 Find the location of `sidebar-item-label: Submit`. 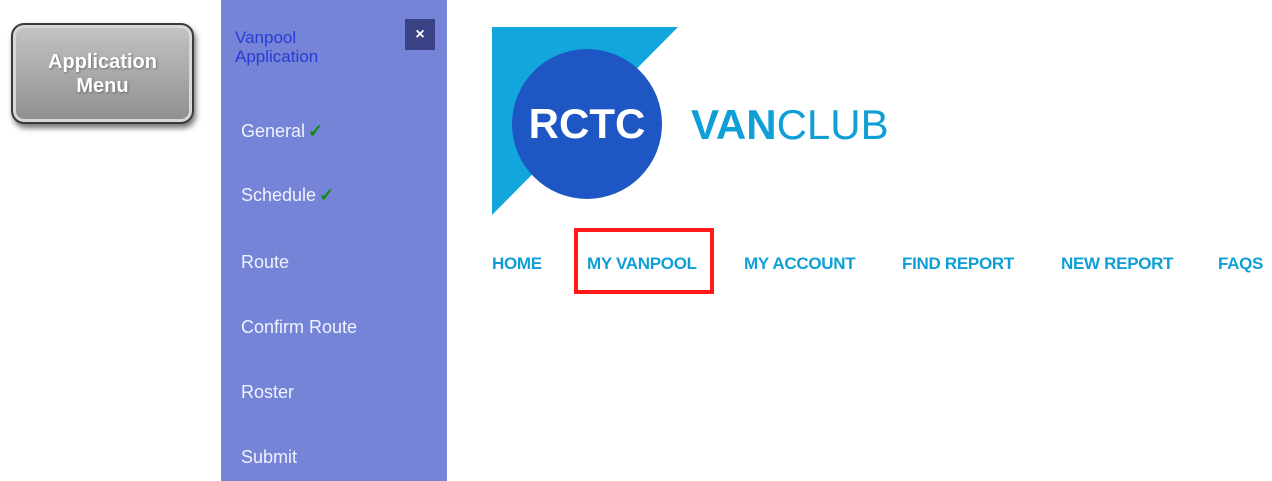

sidebar-item-label: Submit is located at coordinates (269, 457).